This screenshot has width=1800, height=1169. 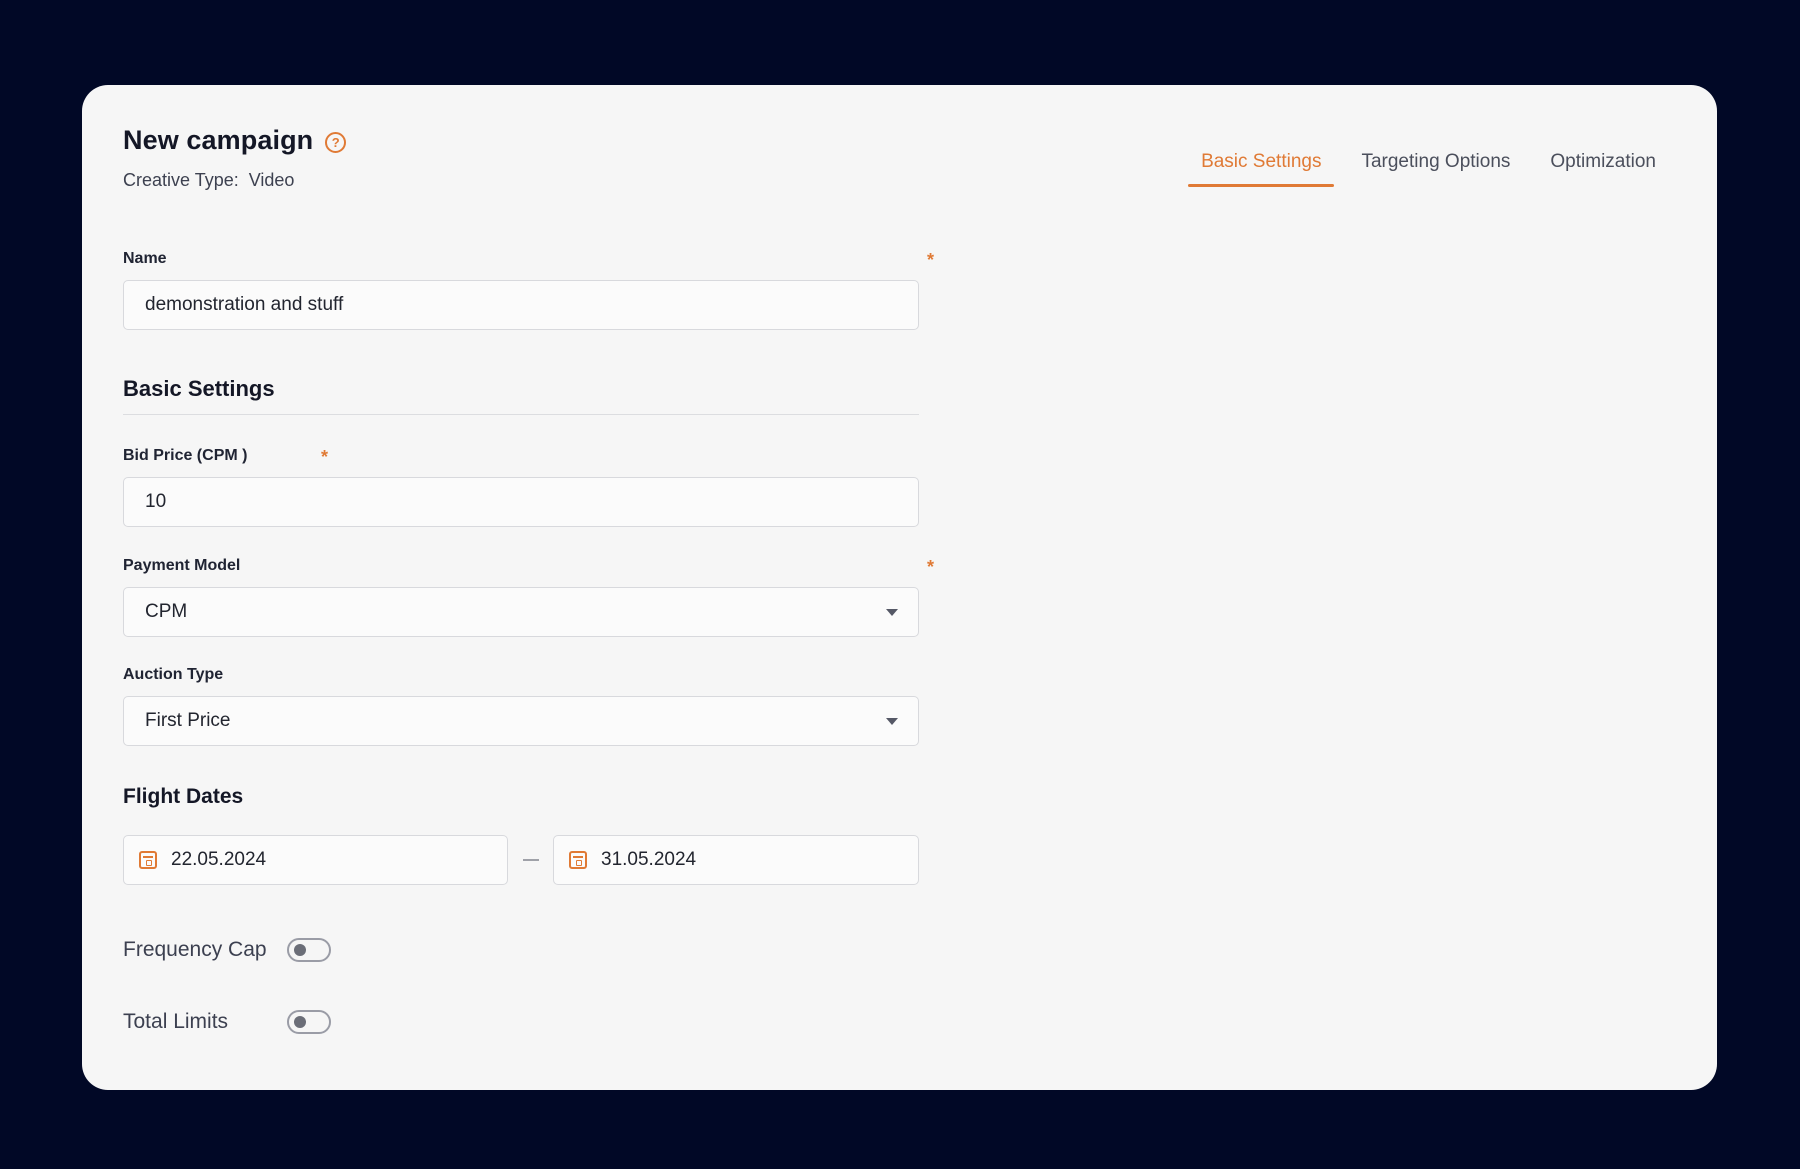 I want to click on name-input-value: demonstration and stuff, so click(x=244, y=304).